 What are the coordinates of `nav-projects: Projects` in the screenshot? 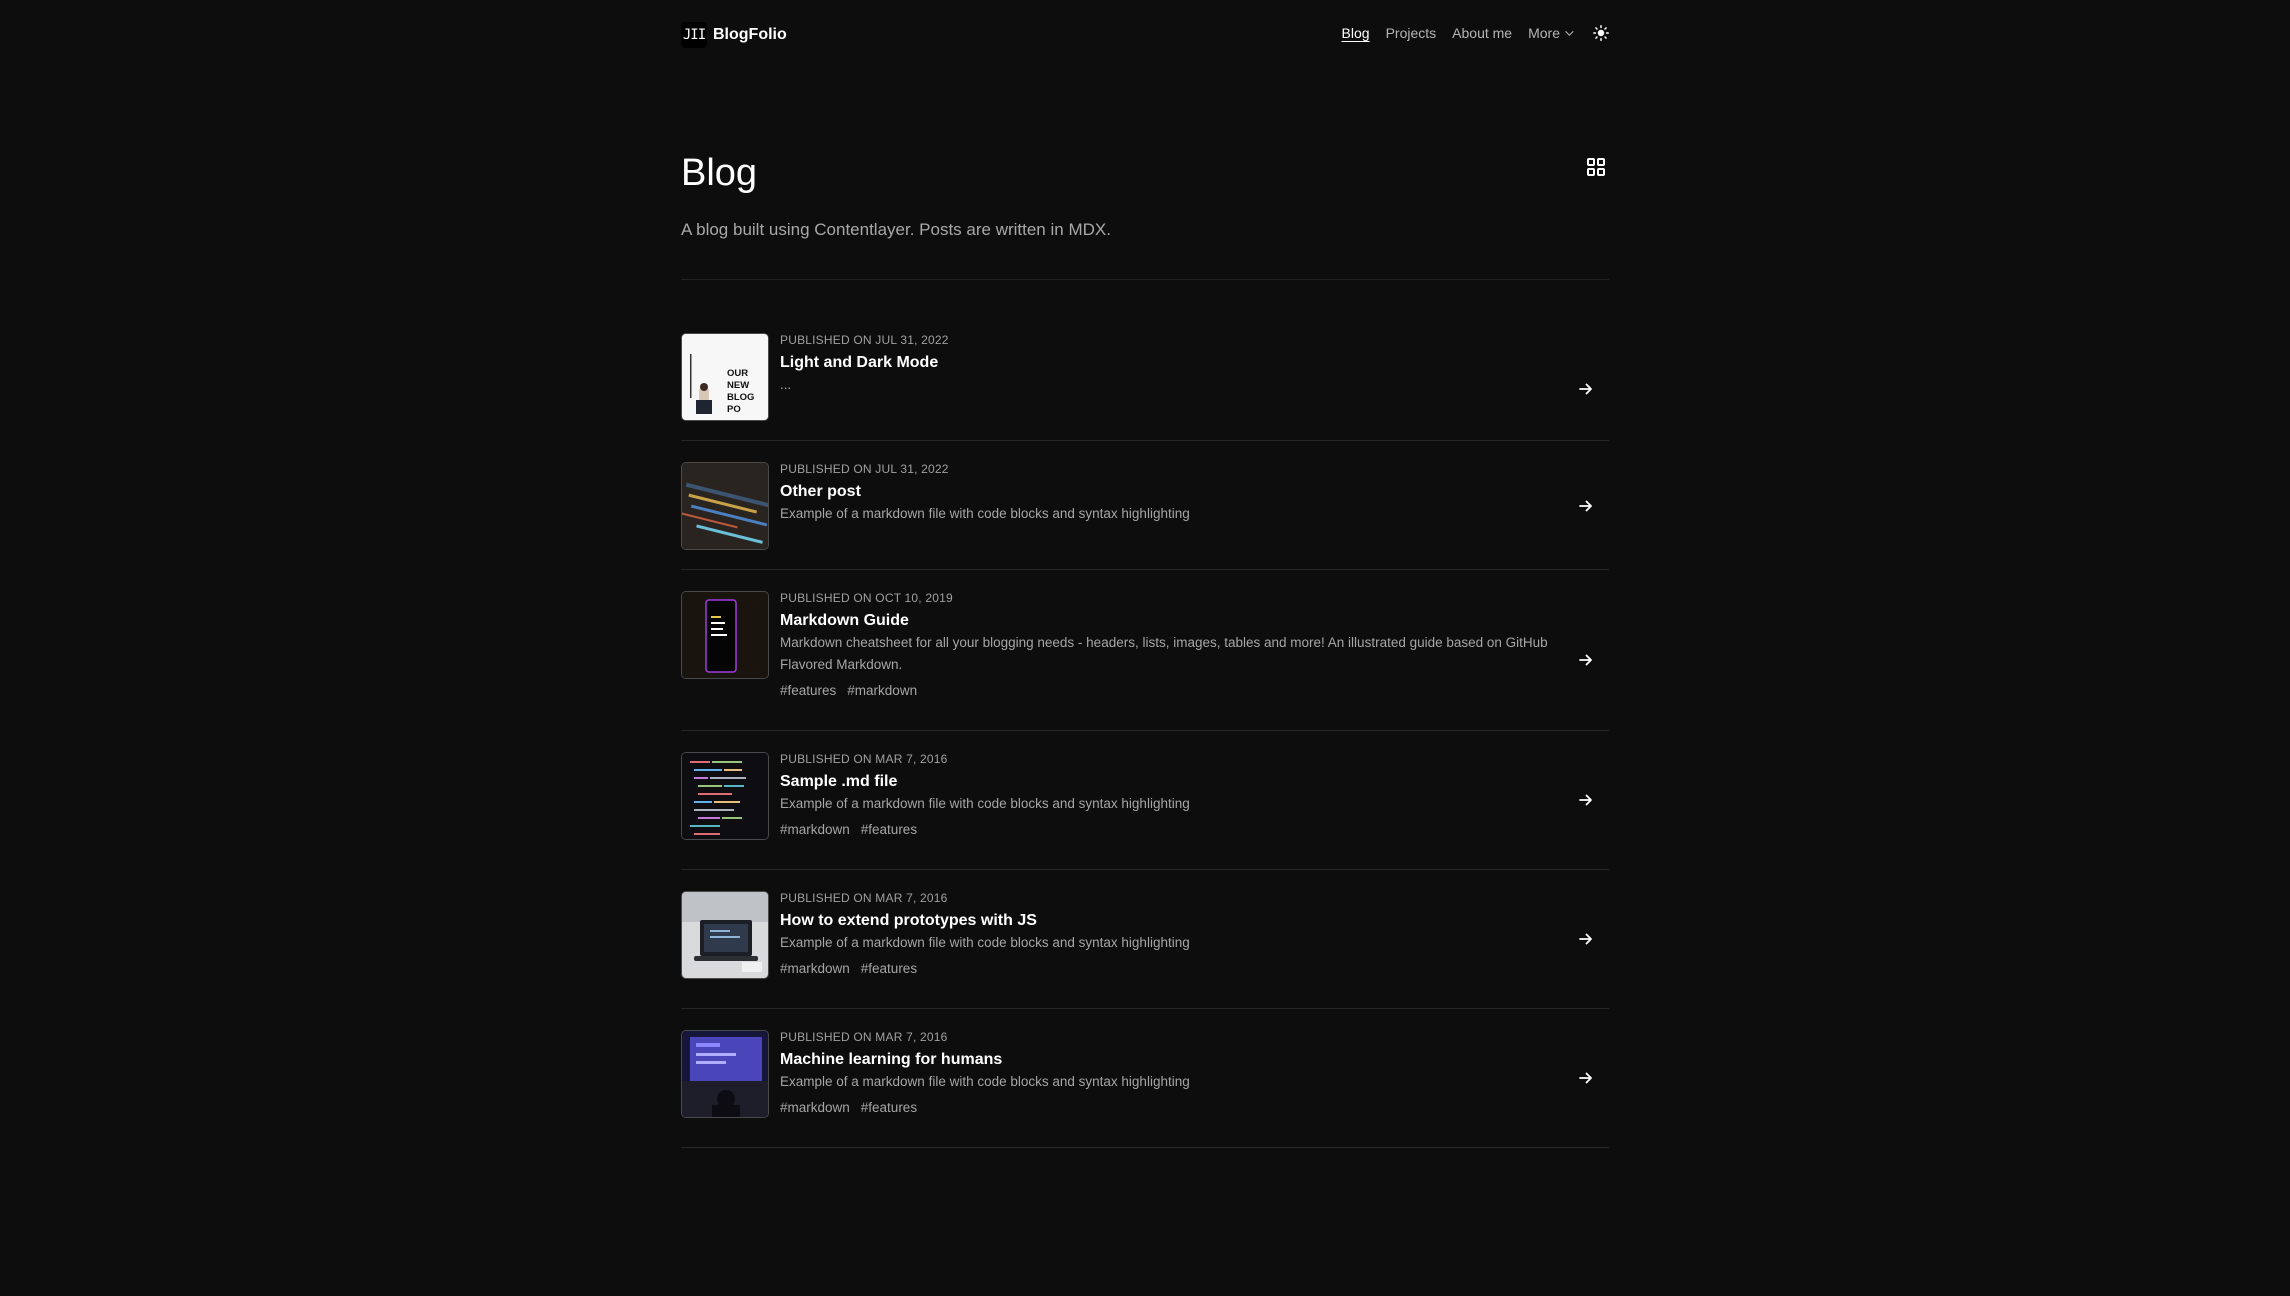 It's located at (1411, 33).